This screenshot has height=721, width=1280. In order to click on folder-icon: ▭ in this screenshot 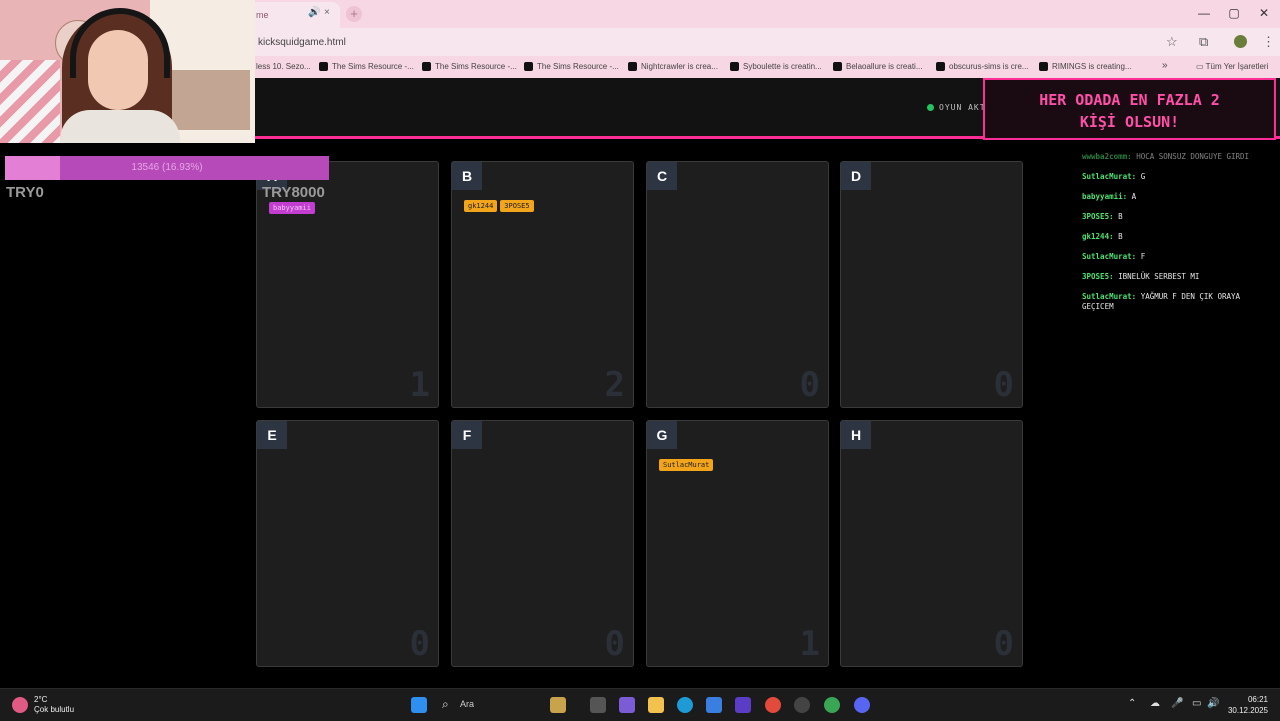, I will do `click(1201, 66)`.